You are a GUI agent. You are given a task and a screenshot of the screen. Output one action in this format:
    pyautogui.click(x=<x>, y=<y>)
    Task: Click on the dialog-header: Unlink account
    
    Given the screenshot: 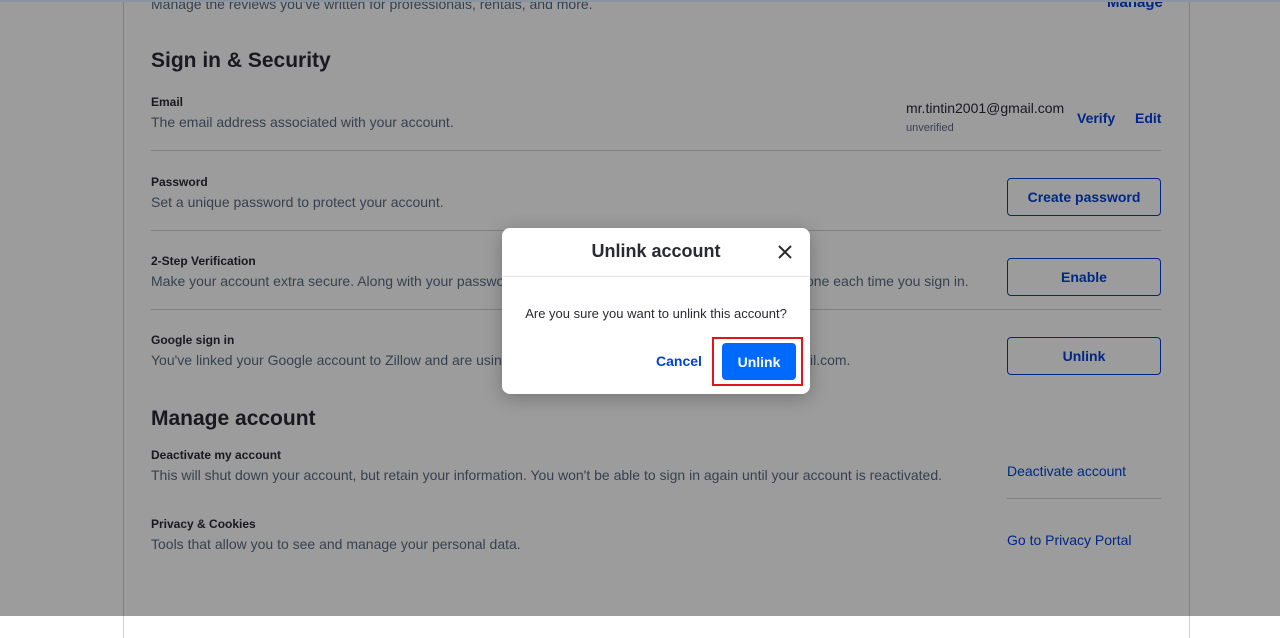 What is the action you would take?
    pyautogui.click(x=656, y=252)
    